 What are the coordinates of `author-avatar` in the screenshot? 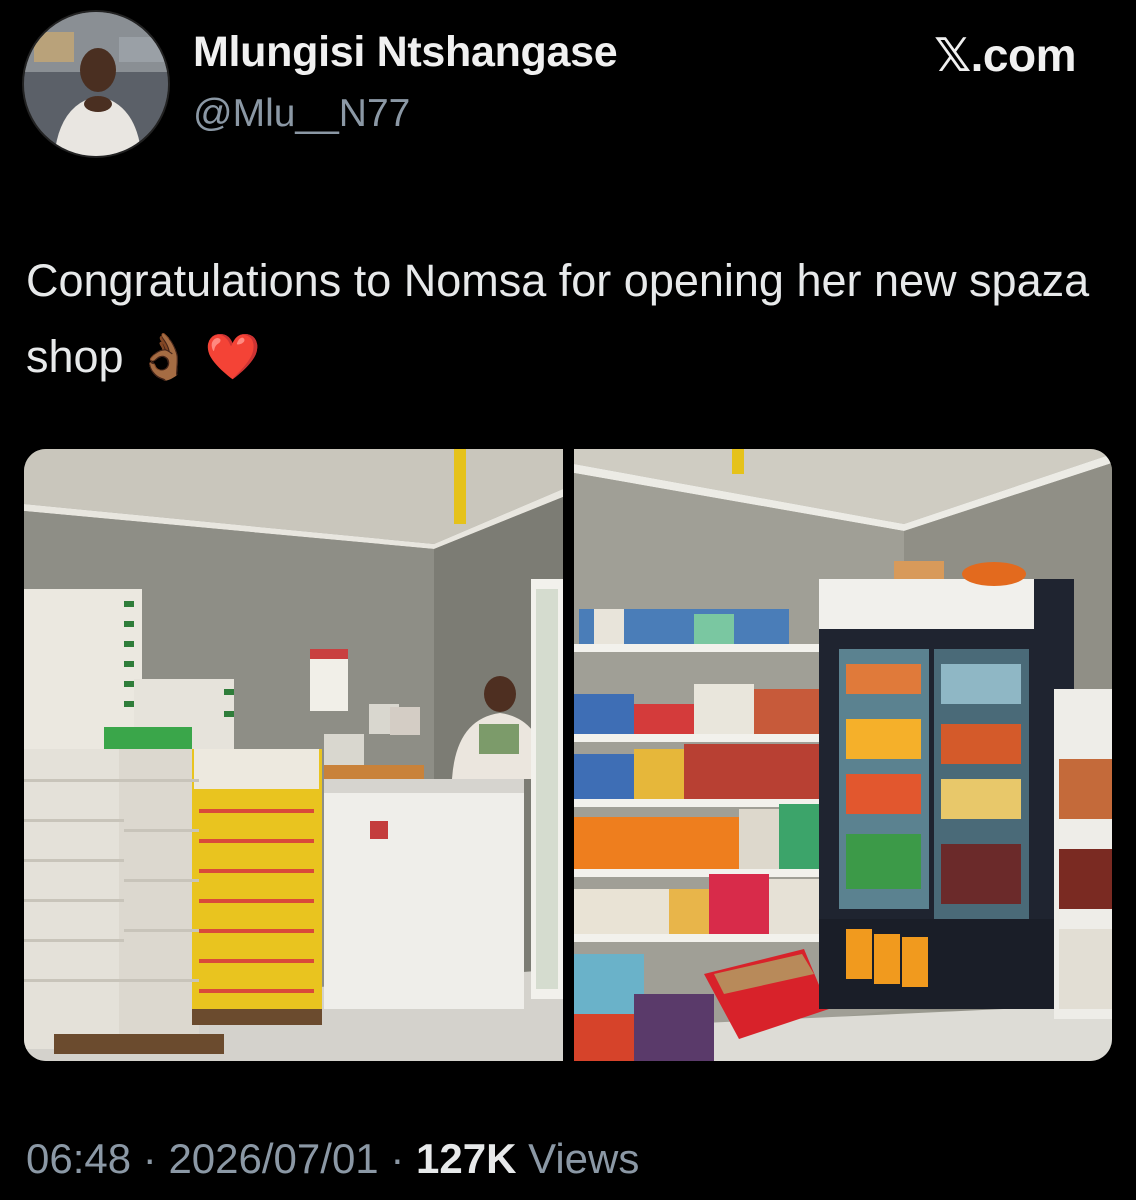 It's located at (96, 84).